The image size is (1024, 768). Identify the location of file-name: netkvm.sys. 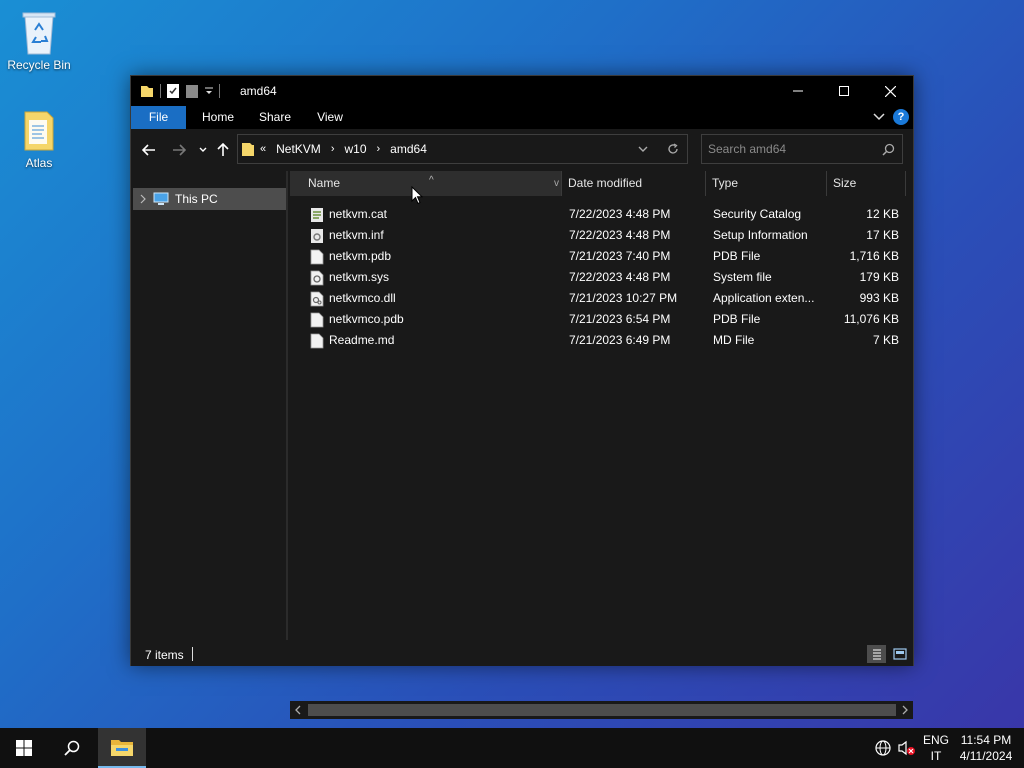
(359, 277).